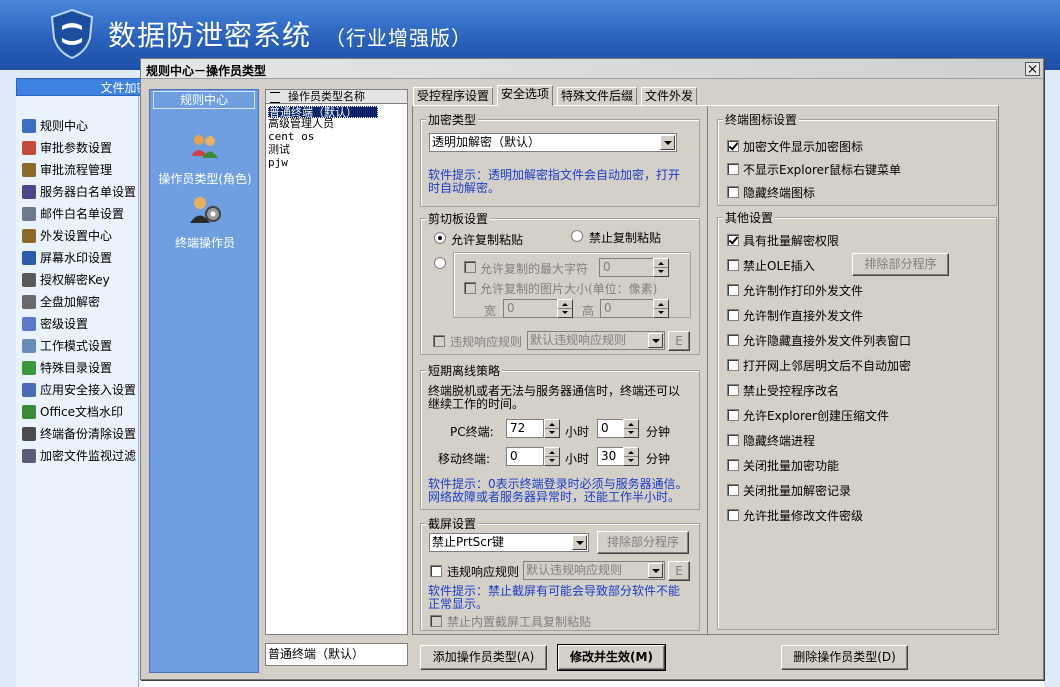  I want to click on pc-hours-spinner, so click(552, 428).